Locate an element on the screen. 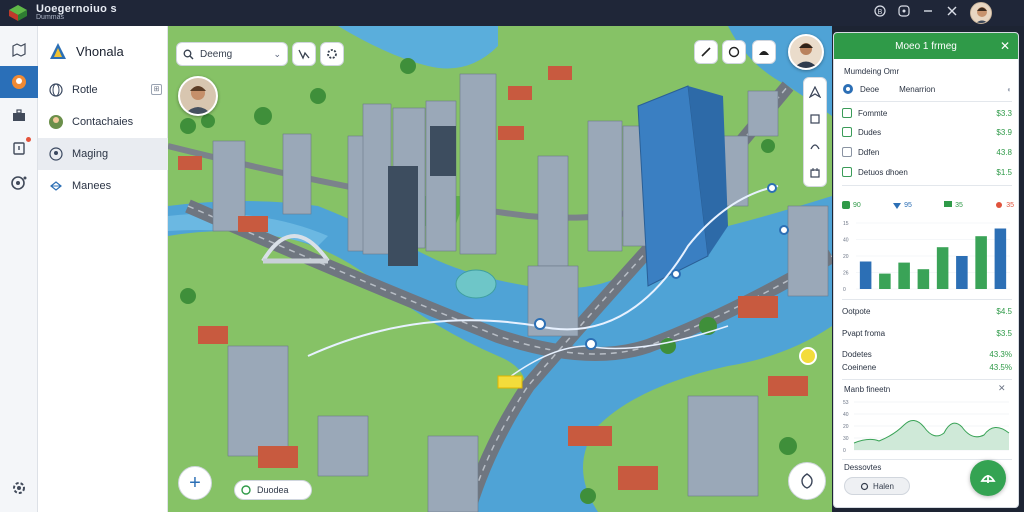 This screenshot has width=1024, height=512. close-trend-icon: ✕ is located at coordinates (1002, 388).